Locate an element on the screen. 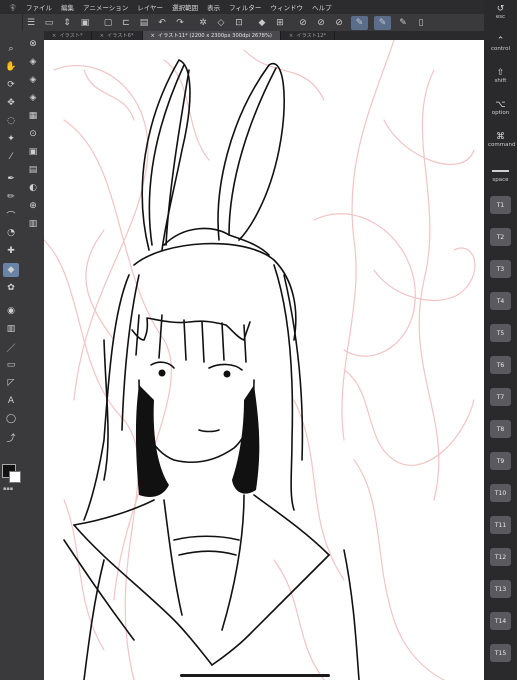 This screenshot has width=517, height=680. subtool-vector-icon: ◈ is located at coordinates (33, 98).